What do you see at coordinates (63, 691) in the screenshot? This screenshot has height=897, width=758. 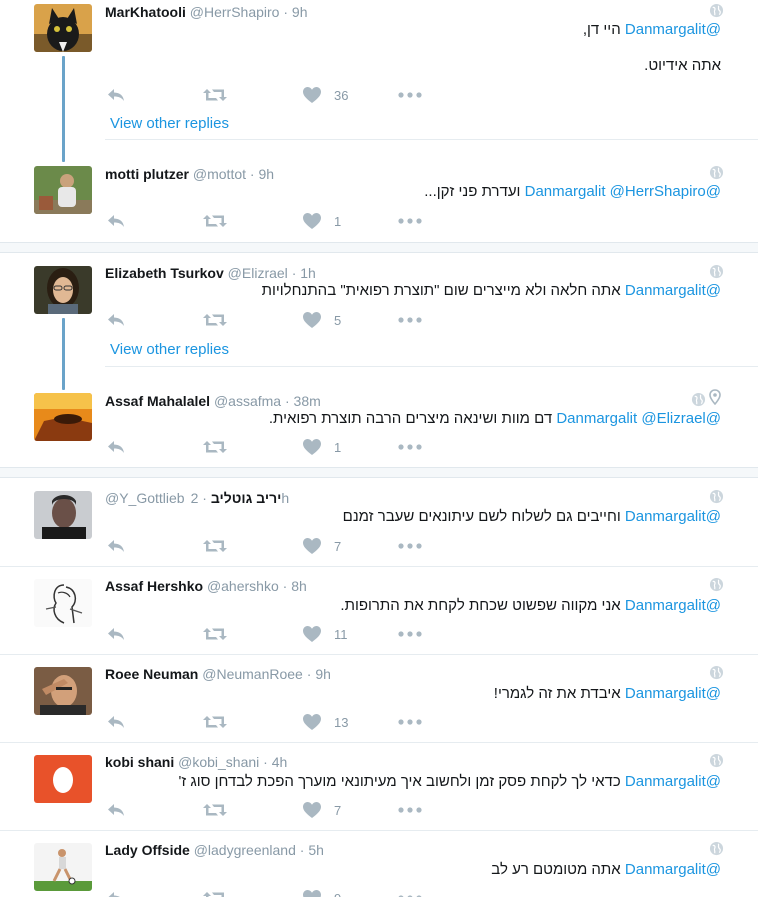 I see `man-saluting-avatar` at bounding box center [63, 691].